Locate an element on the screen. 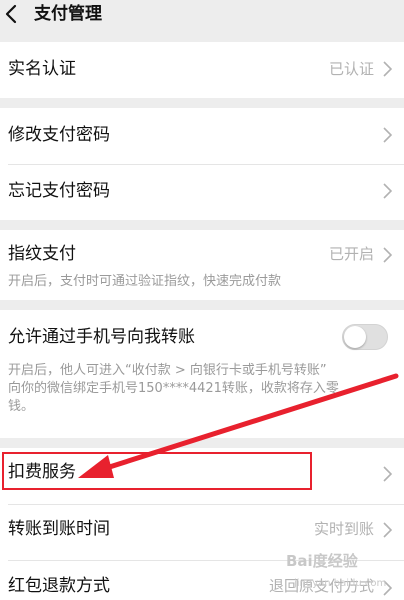 This screenshot has width=404, height=600. phone-transfer-desc-line3: 钱。 is located at coordinates (21, 406).